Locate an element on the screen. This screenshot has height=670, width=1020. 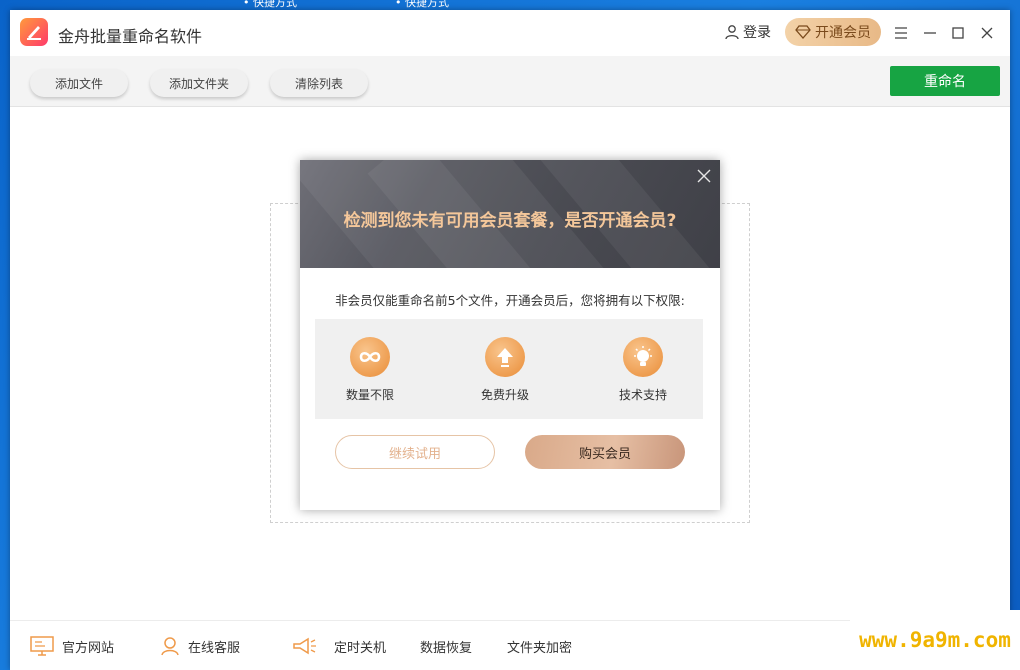
timed-shutdown-link: 定时关机 is located at coordinates (339, 645).